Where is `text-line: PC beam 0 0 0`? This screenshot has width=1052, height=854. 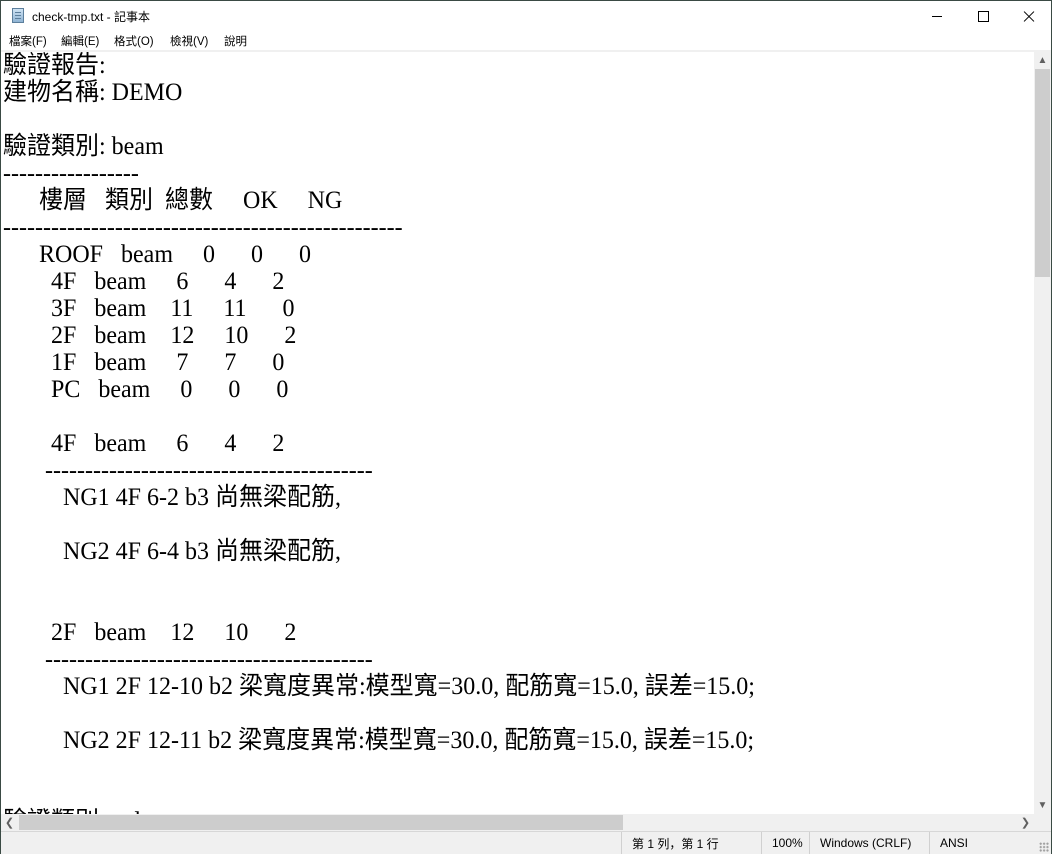 text-line: PC beam 0 0 0 is located at coordinates (146, 389).